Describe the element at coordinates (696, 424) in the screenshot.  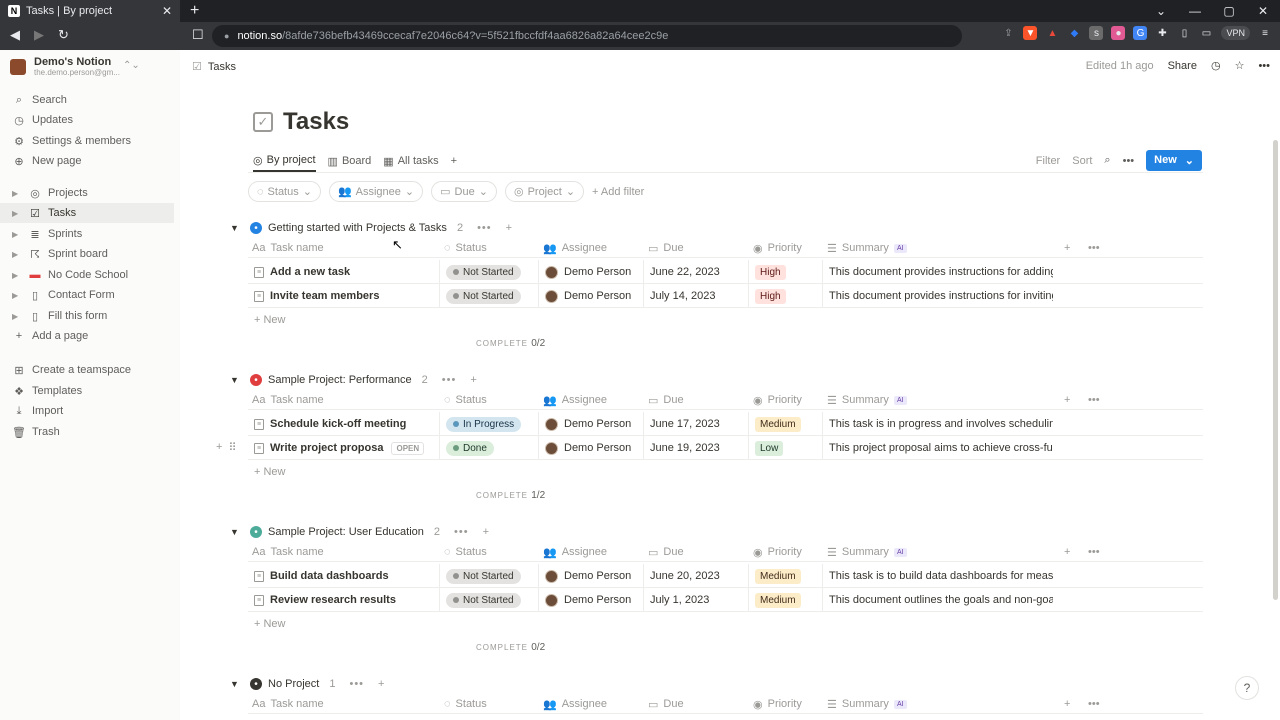
I see `cell-due: June 17, 2023` at that location.